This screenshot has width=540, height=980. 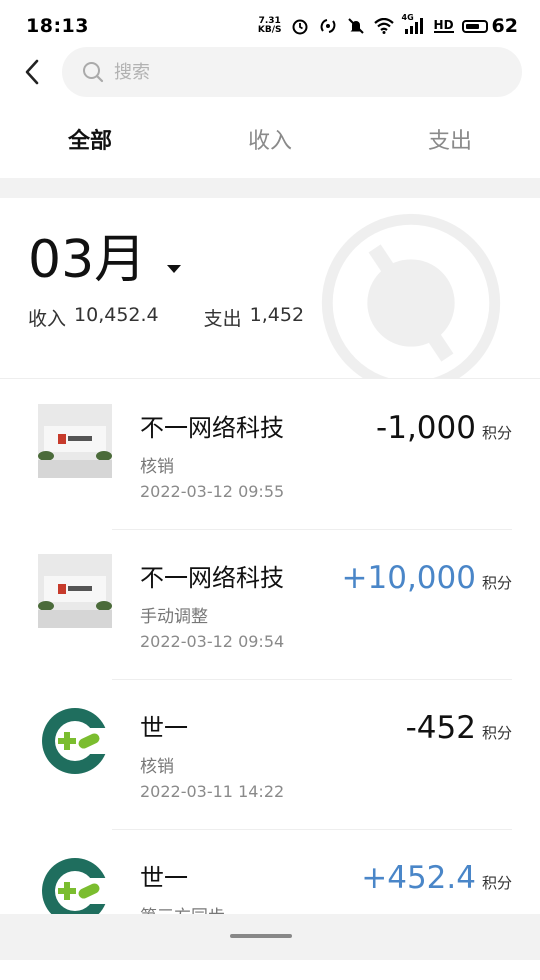 I want to click on tab-income: 收入, so click(x=270, y=142).